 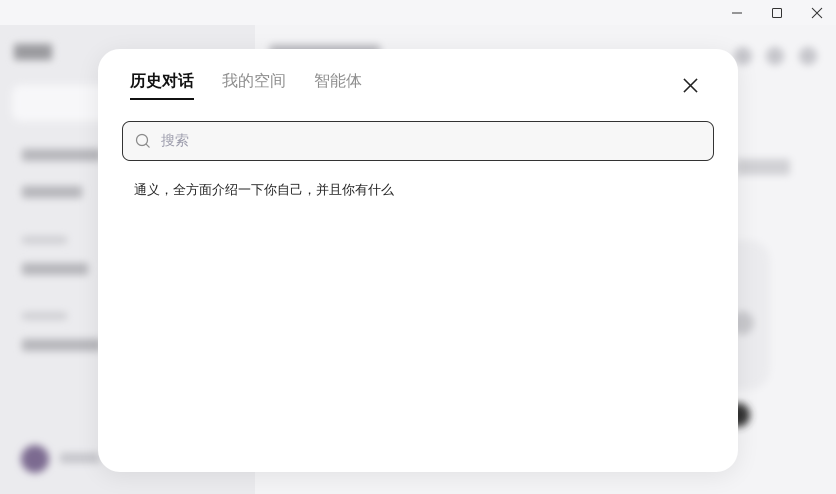 I want to click on tab: 历史对话, so click(x=162, y=85).